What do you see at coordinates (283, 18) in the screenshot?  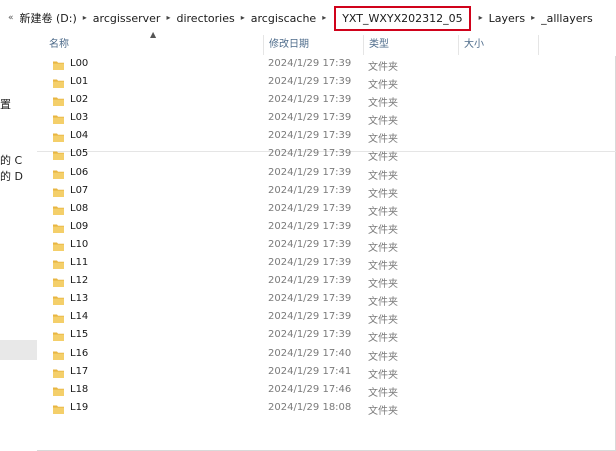 I see `breadcrumb-item-arcgiscache: arcgiscache` at bounding box center [283, 18].